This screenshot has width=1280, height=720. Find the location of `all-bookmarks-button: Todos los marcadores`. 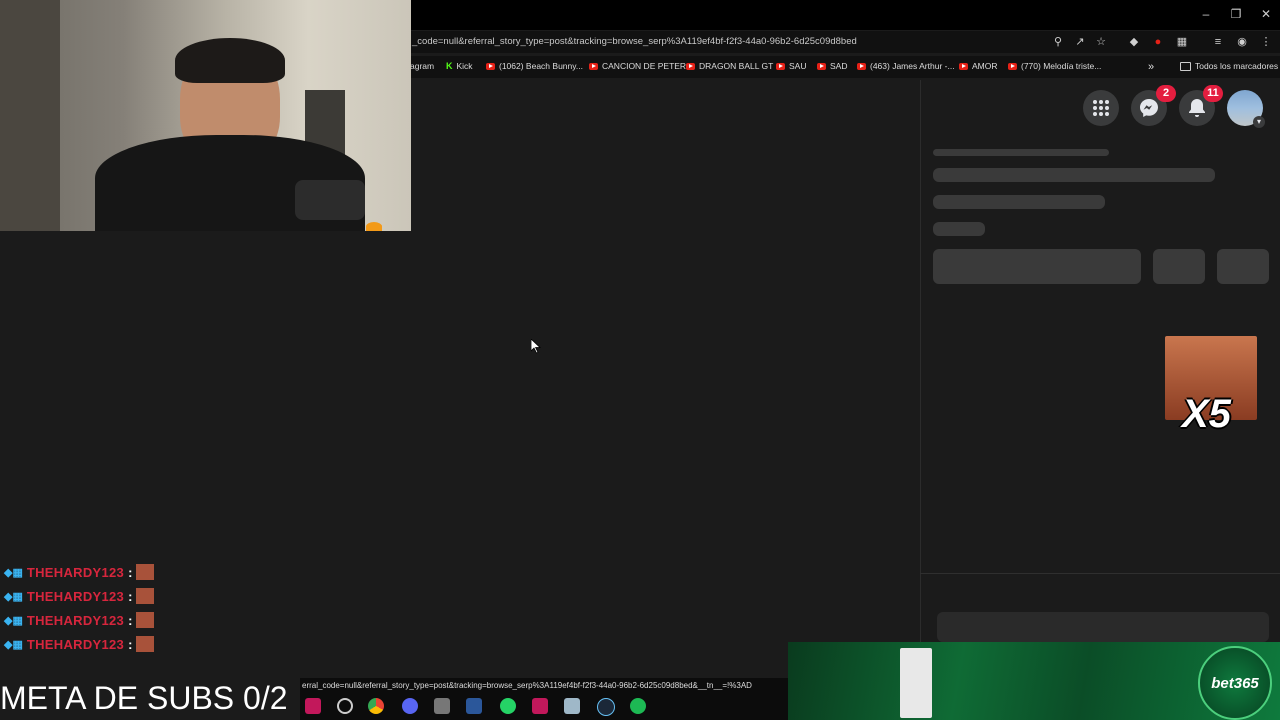

all-bookmarks-button: Todos los marcadores is located at coordinates (1229, 66).